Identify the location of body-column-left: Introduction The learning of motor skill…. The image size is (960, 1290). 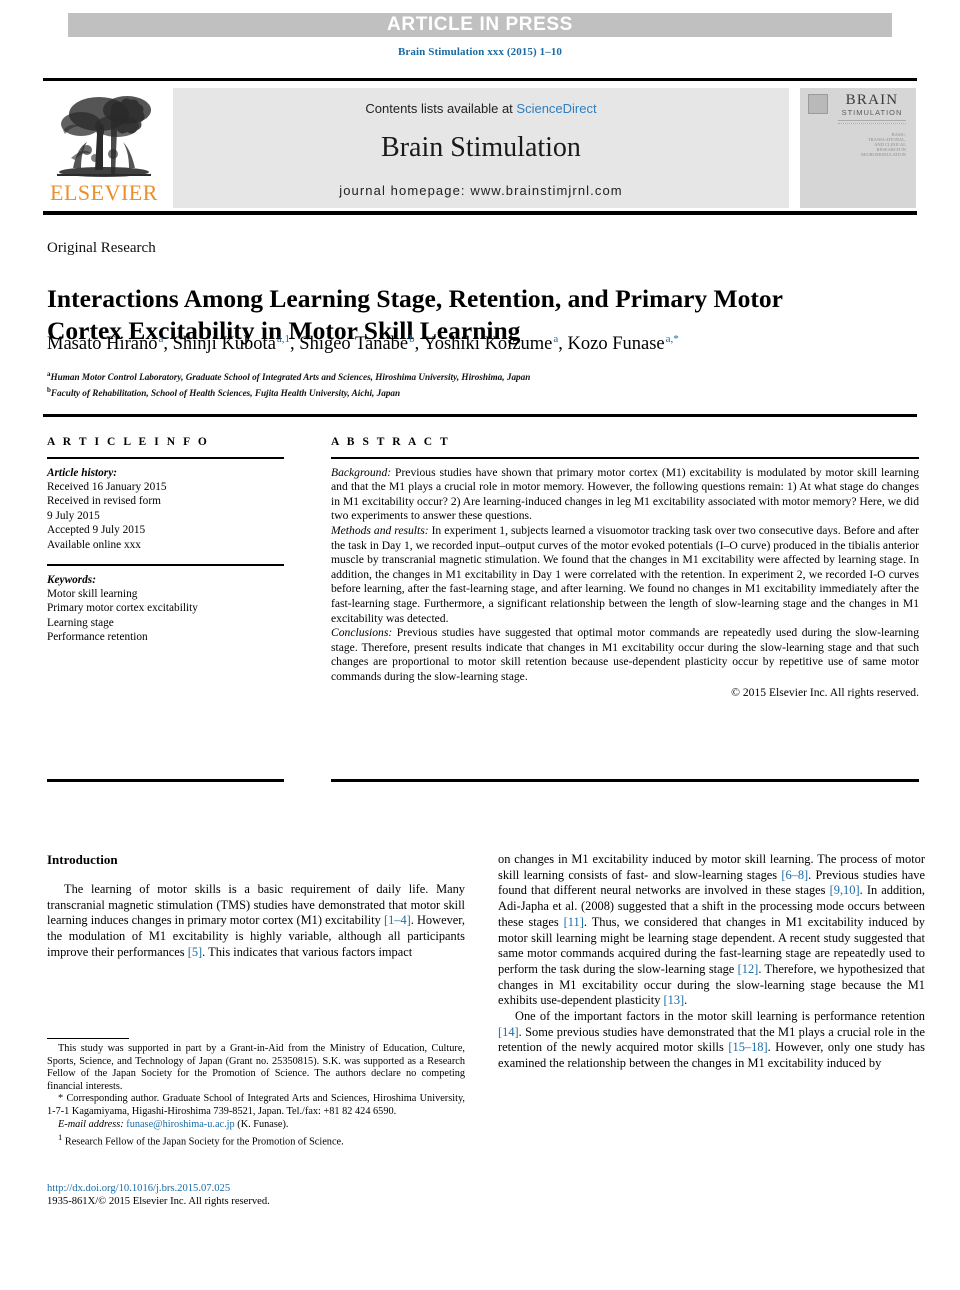
(256, 906).